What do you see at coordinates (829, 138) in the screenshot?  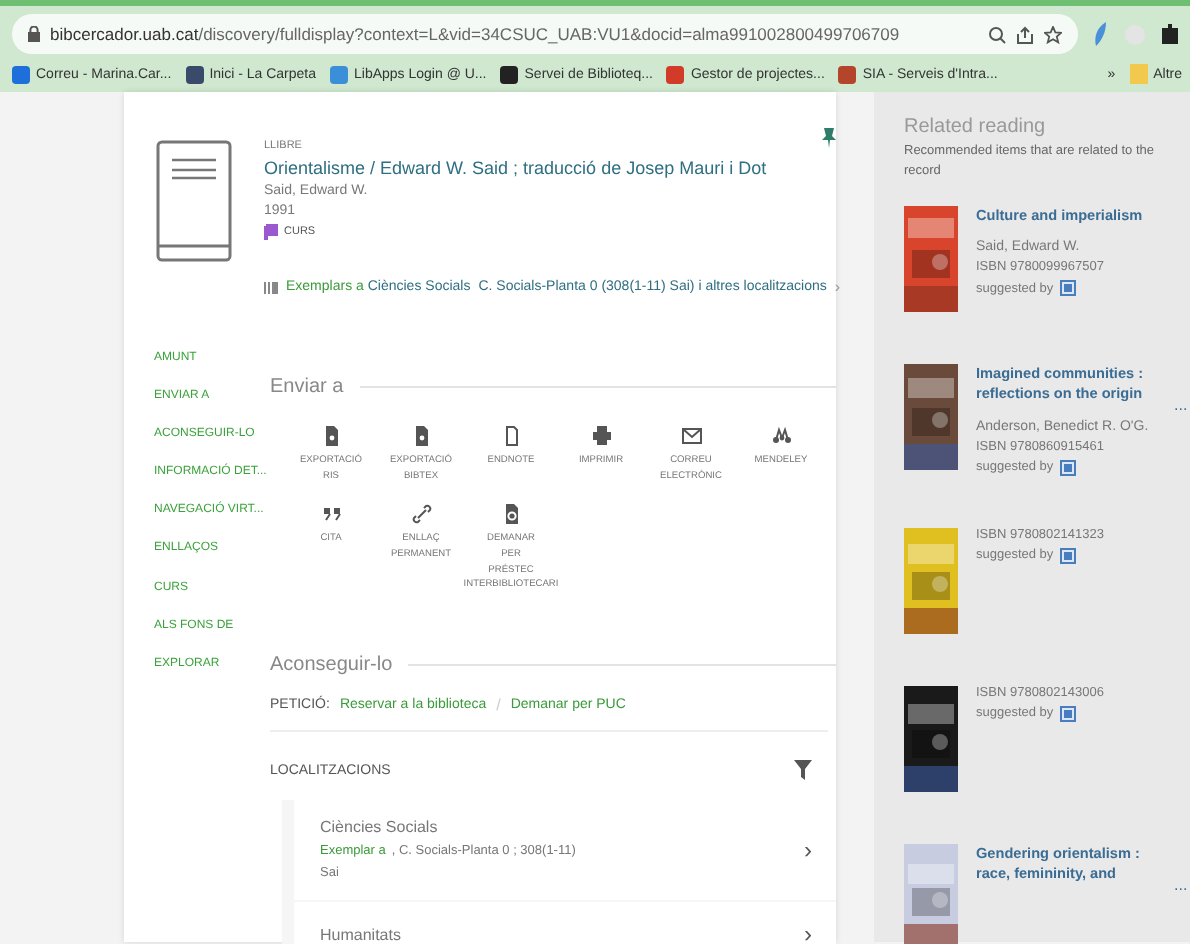 I see `pin-icon` at bounding box center [829, 138].